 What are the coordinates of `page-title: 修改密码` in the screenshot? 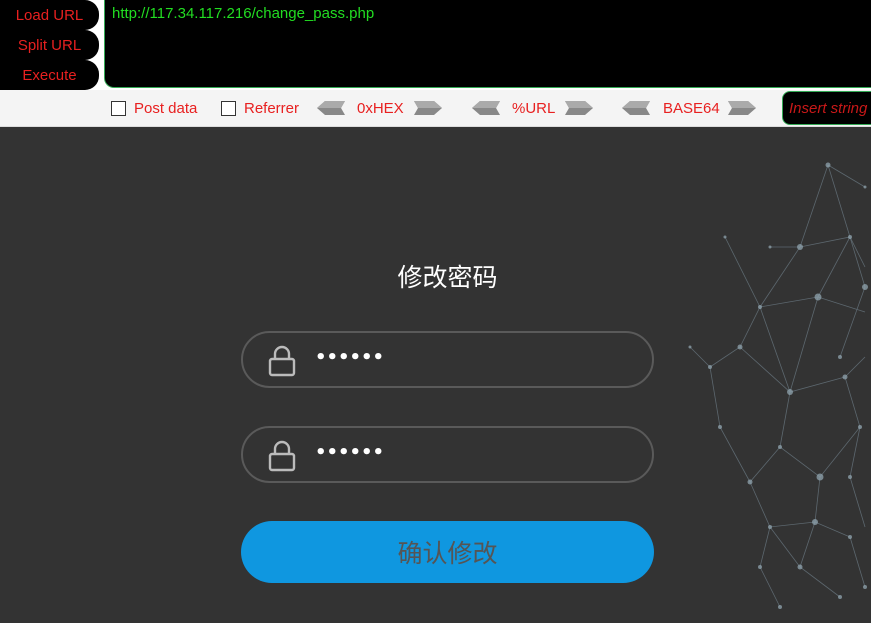 It's located at (447, 277).